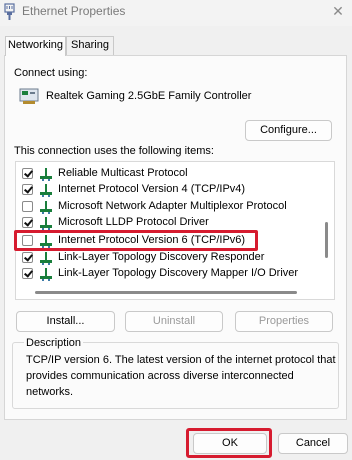  Describe the element at coordinates (9, 11) in the screenshot. I see `ethernet-icon` at that location.